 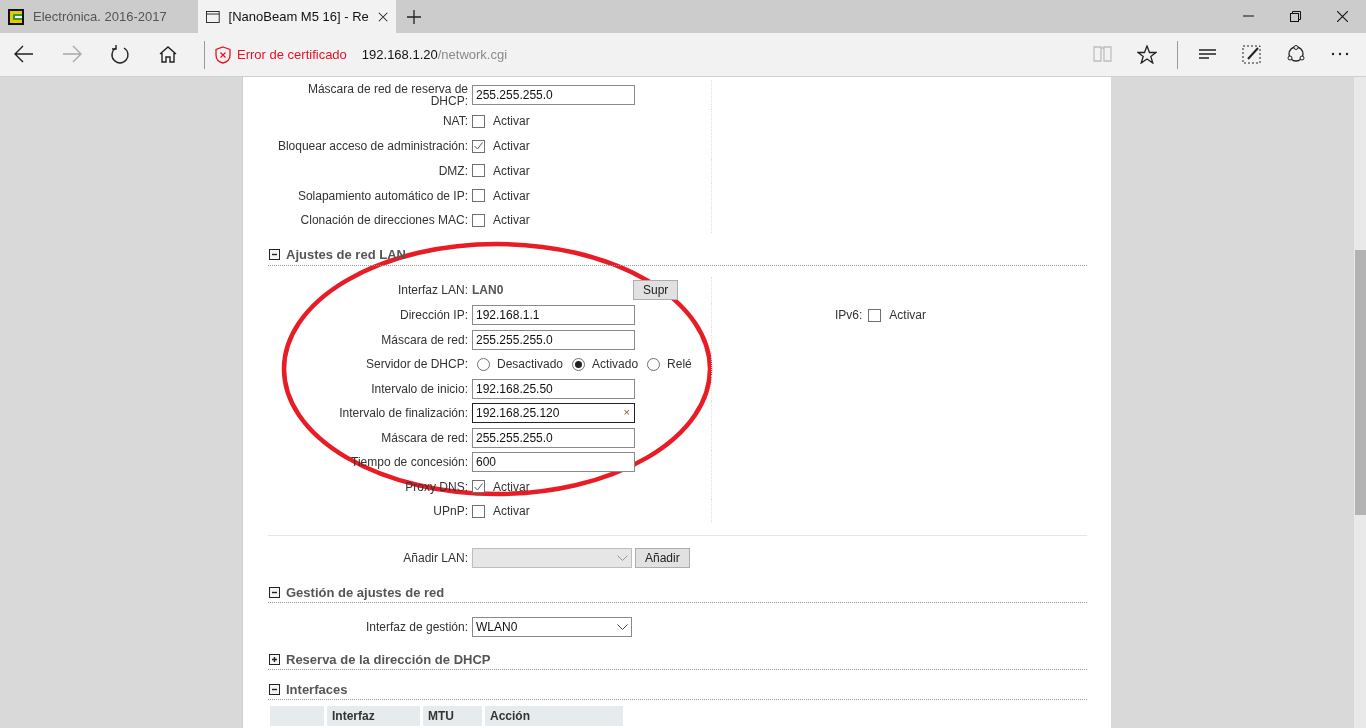 I want to click on refresh-icon, so click(x=120, y=54).